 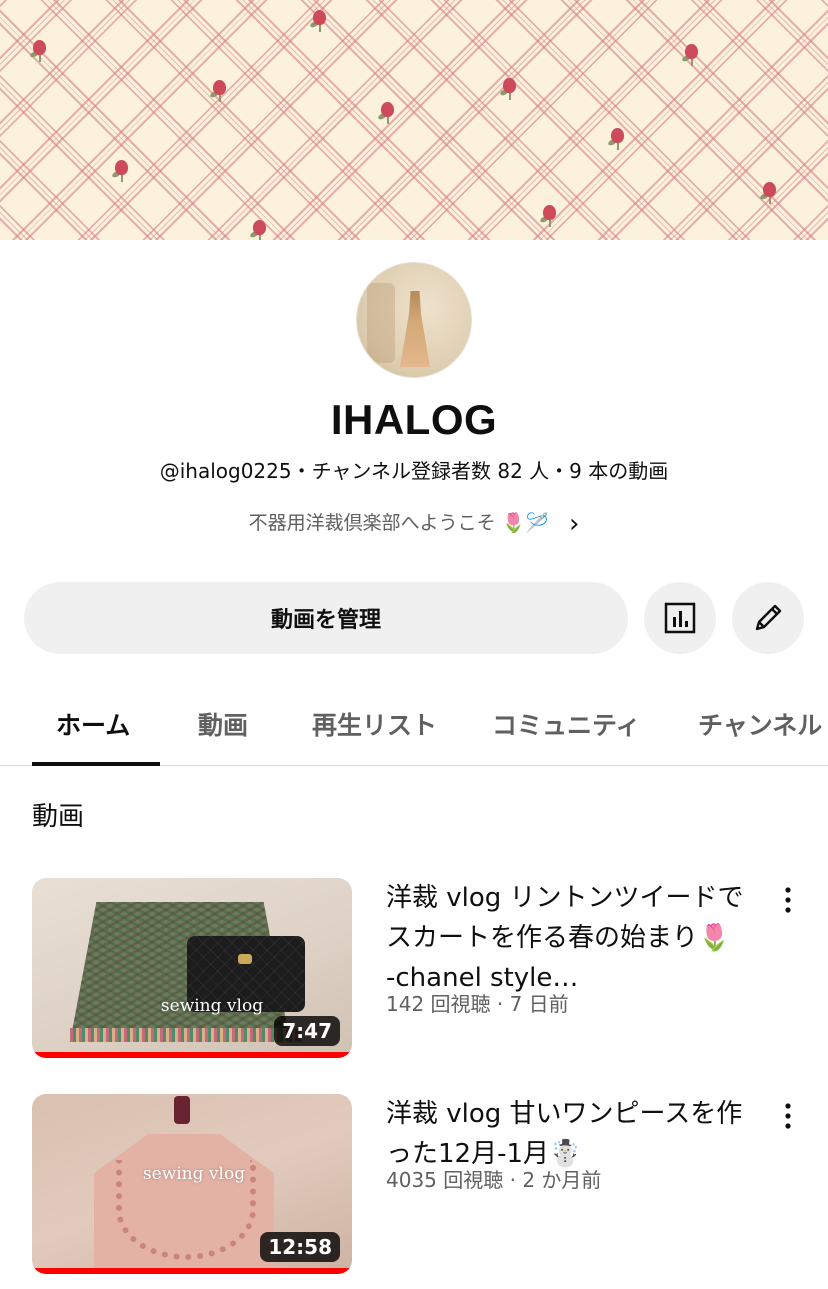 What do you see at coordinates (414, 471) in the screenshot?
I see `channel-meta: @ihalog0225・チャンネル登録者数 82 人・9 本の動画` at bounding box center [414, 471].